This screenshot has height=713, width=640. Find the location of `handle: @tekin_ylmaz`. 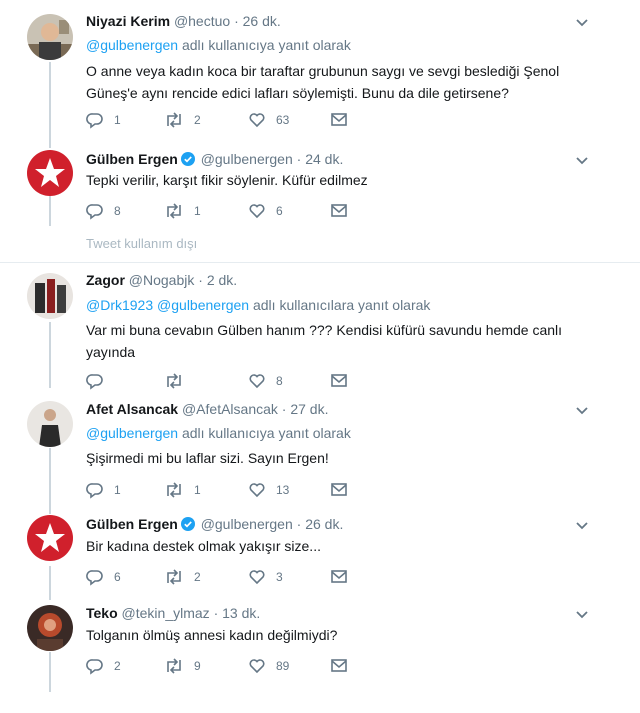

handle: @tekin_ylmaz is located at coordinates (166, 613).